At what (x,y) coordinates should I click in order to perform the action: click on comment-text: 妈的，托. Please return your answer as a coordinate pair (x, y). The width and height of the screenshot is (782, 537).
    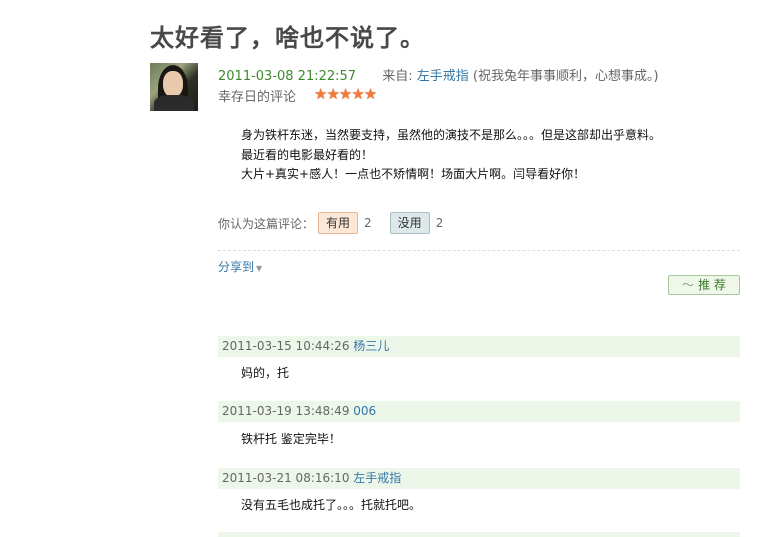
    Looking at the image, I should click on (265, 373).